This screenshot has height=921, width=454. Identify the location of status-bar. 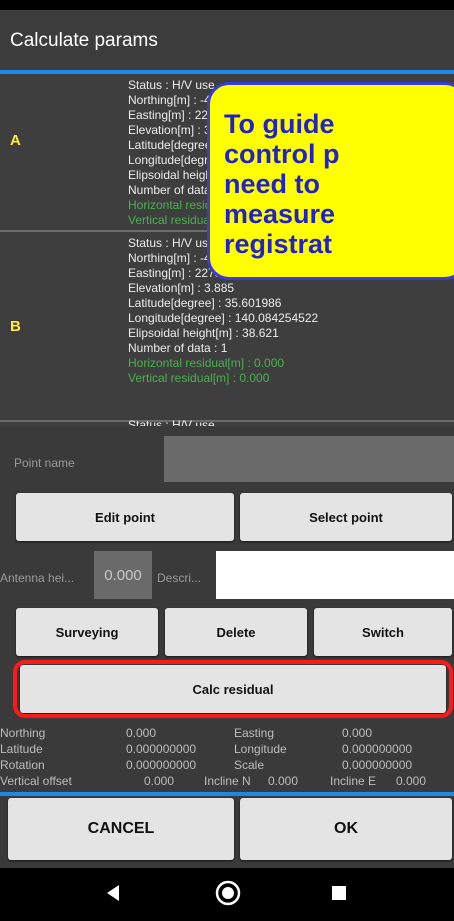
(227, 5).